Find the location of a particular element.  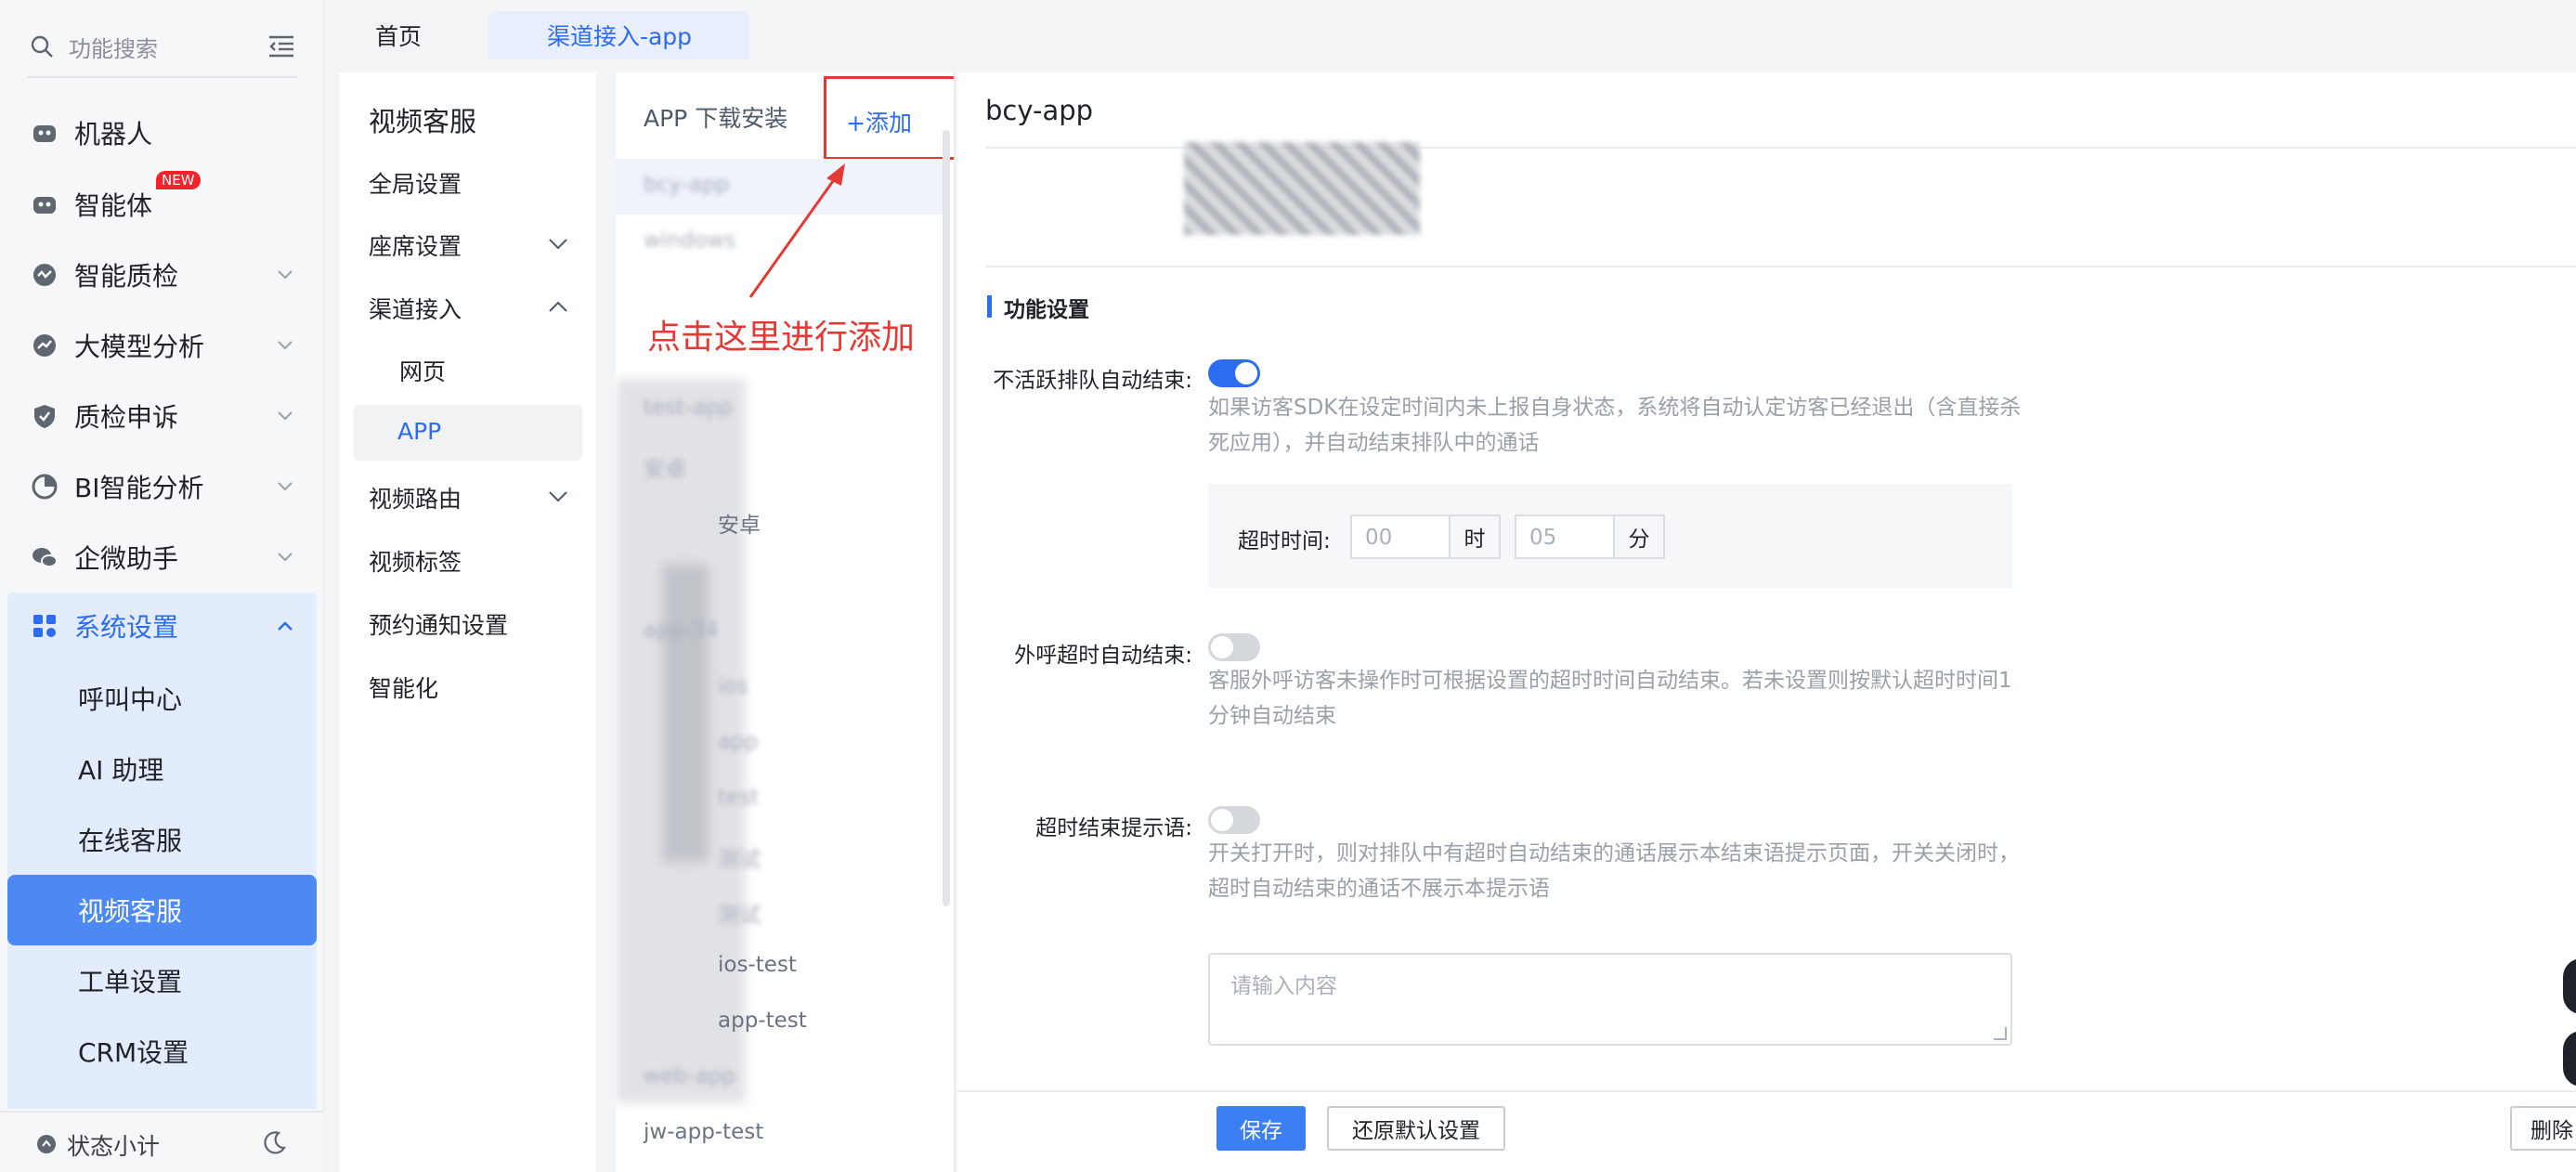

app-list-item: test is located at coordinates (782, 799).